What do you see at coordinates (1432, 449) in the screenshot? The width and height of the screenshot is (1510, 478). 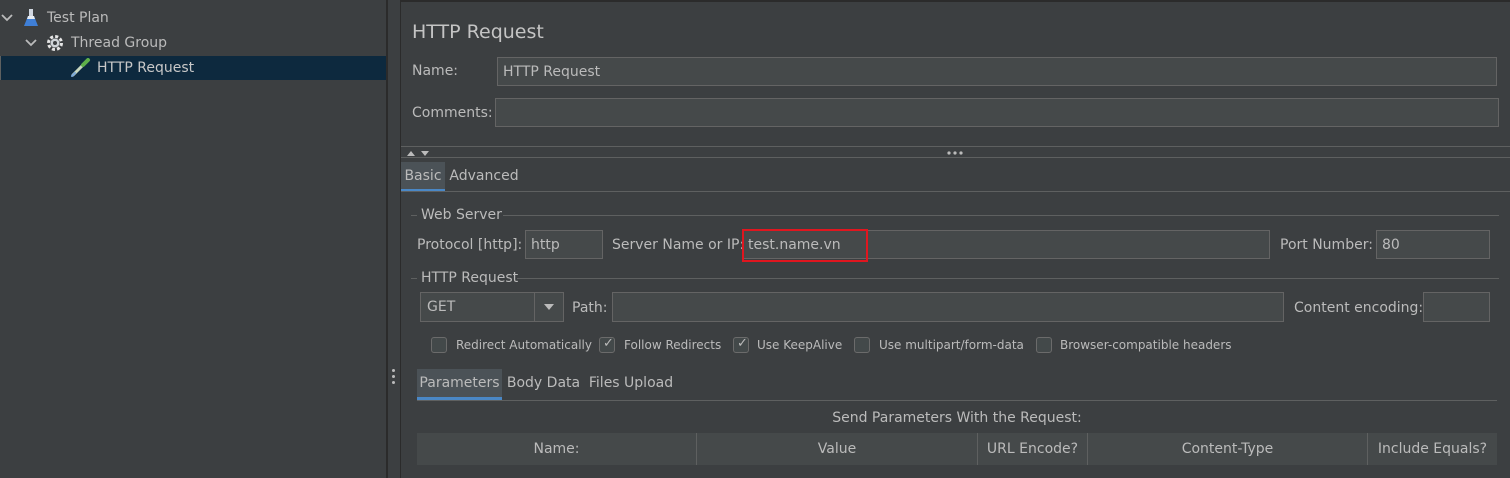 I see `column-header-include-equals: Include Equals?` at bounding box center [1432, 449].